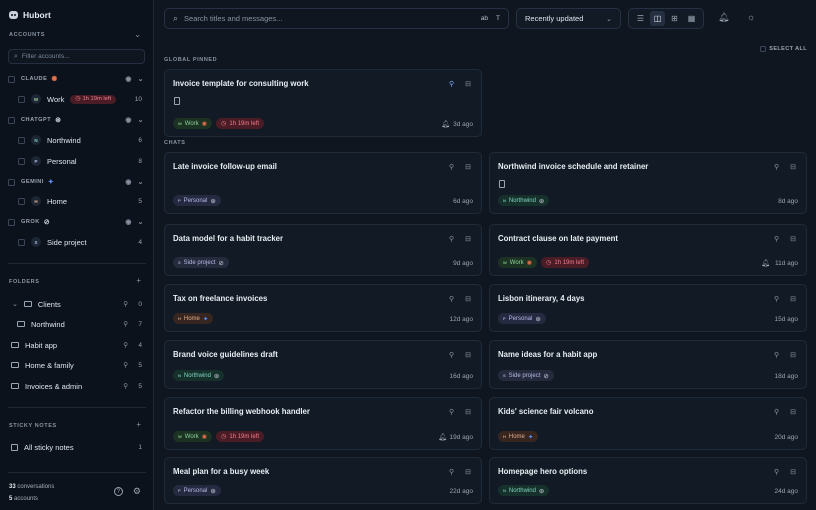 This screenshot has width=816, height=510. What do you see at coordinates (77, 324) in the screenshot?
I see `folder-northwind: Northwind ⚲ 7` at bounding box center [77, 324].